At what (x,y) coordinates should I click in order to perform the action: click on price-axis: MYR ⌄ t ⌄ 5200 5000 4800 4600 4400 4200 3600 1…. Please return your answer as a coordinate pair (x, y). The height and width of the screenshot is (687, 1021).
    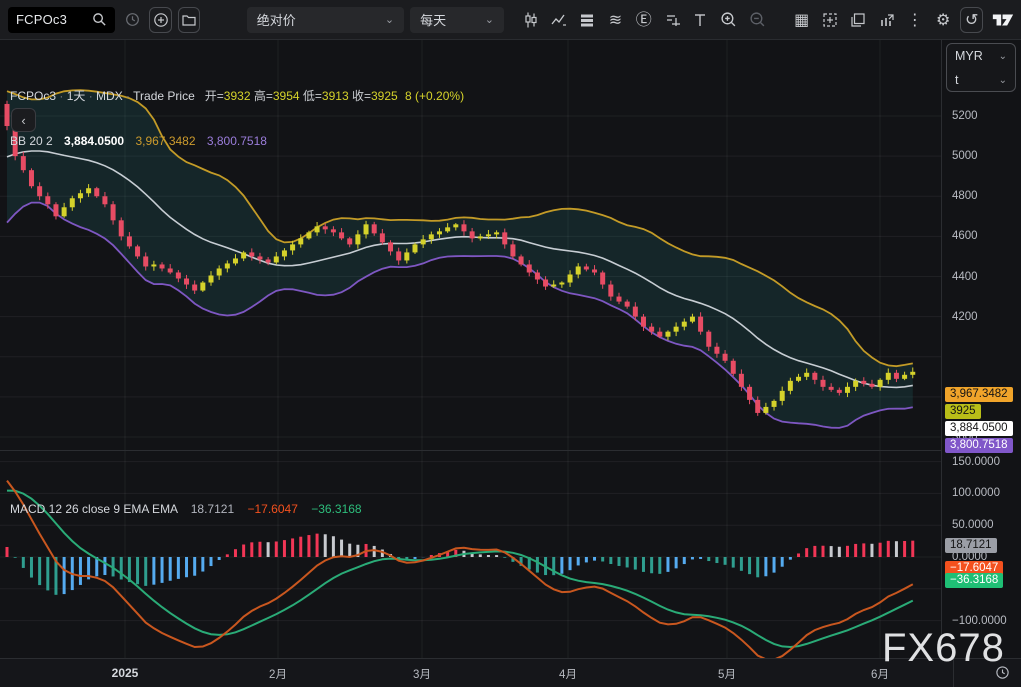
    Looking at the image, I should click on (981, 349).